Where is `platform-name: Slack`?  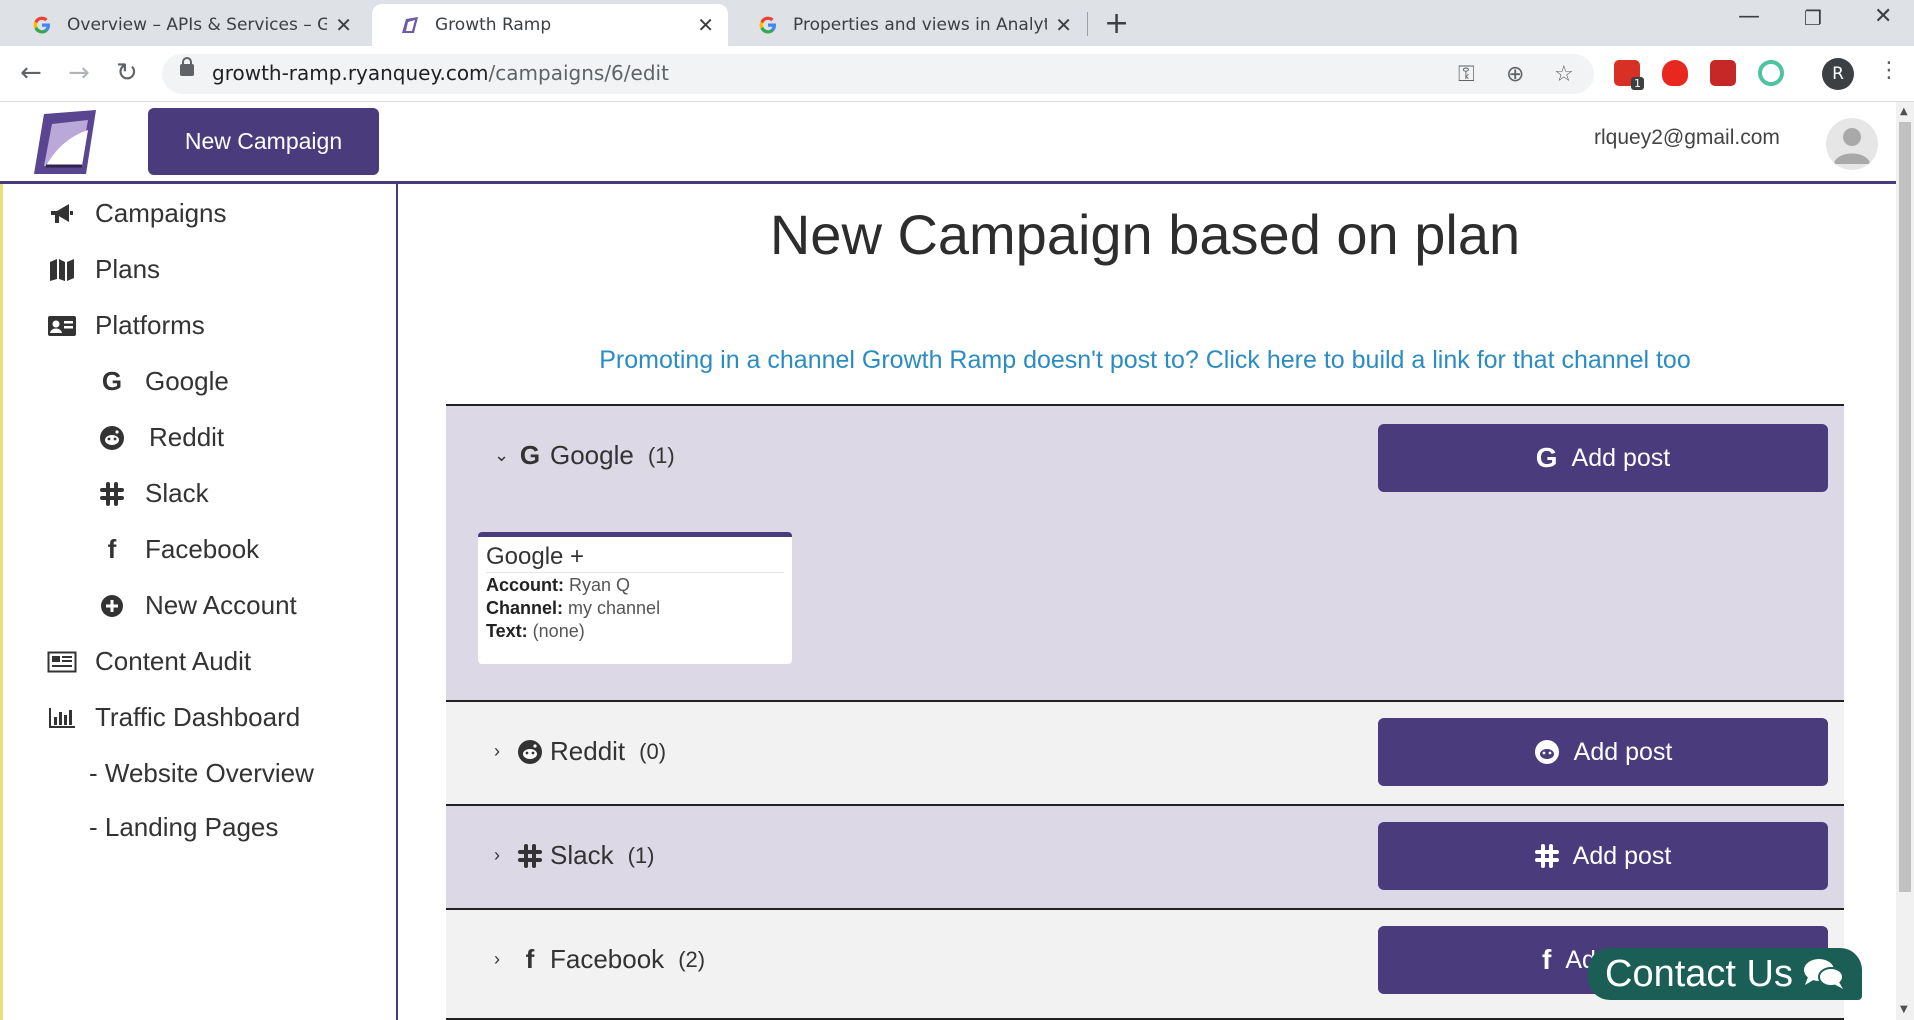
platform-name: Slack is located at coordinates (582, 855).